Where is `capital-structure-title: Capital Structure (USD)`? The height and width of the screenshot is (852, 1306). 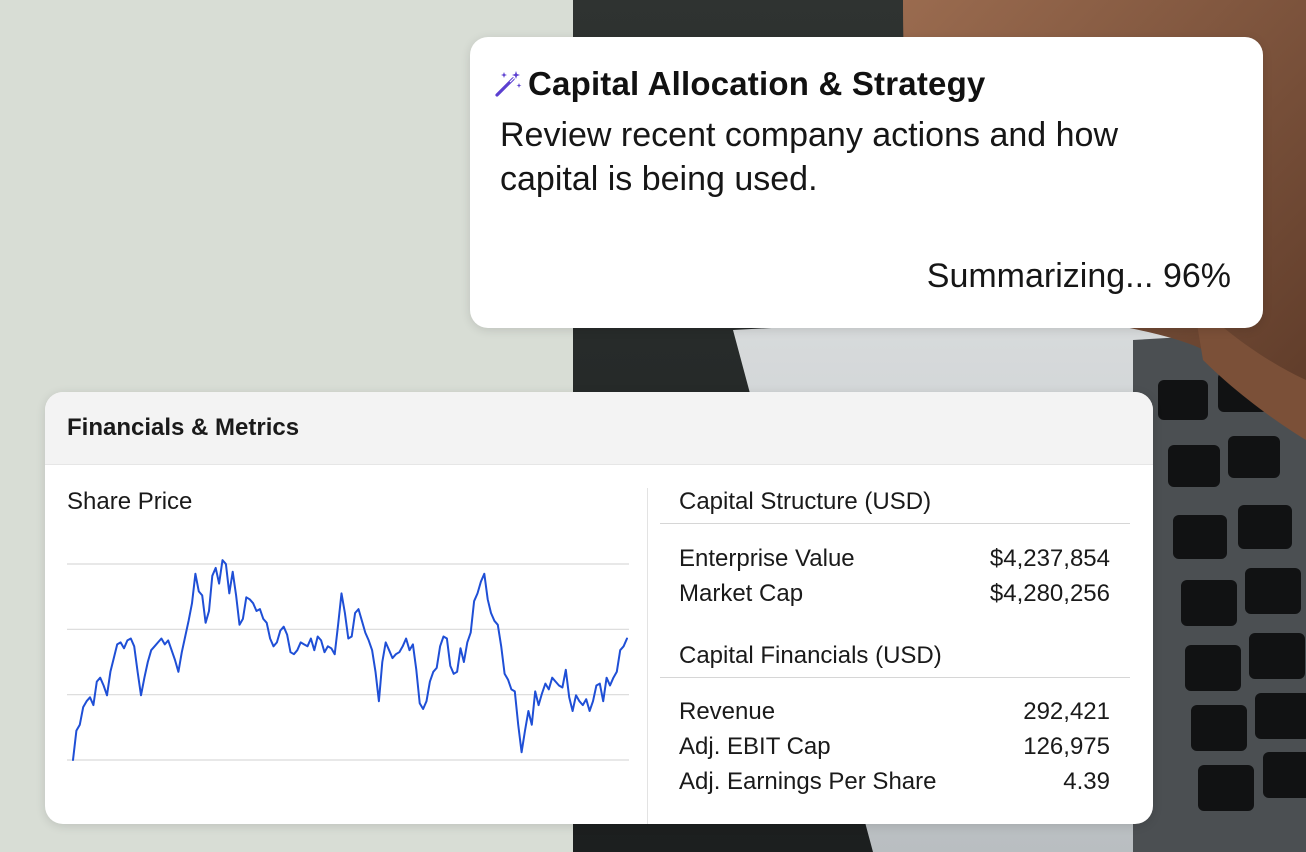 capital-structure-title: Capital Structure (USD) is located at coordinates (805, 501).